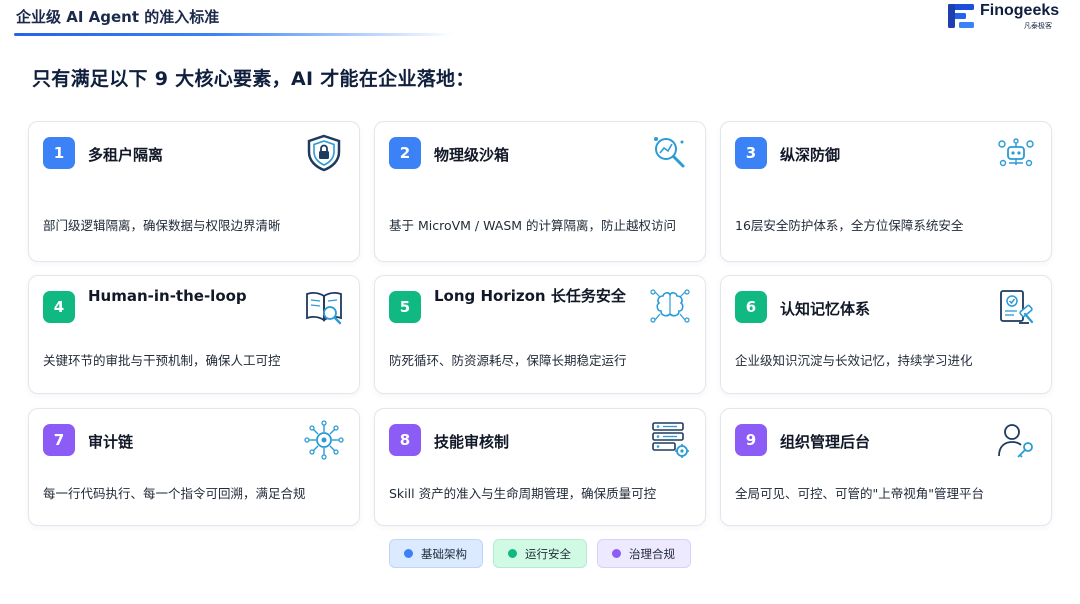  Describe the element at coordinates (1038, 26) in the screenshot. I see `brand-subname: 凡泰极客` at that location.